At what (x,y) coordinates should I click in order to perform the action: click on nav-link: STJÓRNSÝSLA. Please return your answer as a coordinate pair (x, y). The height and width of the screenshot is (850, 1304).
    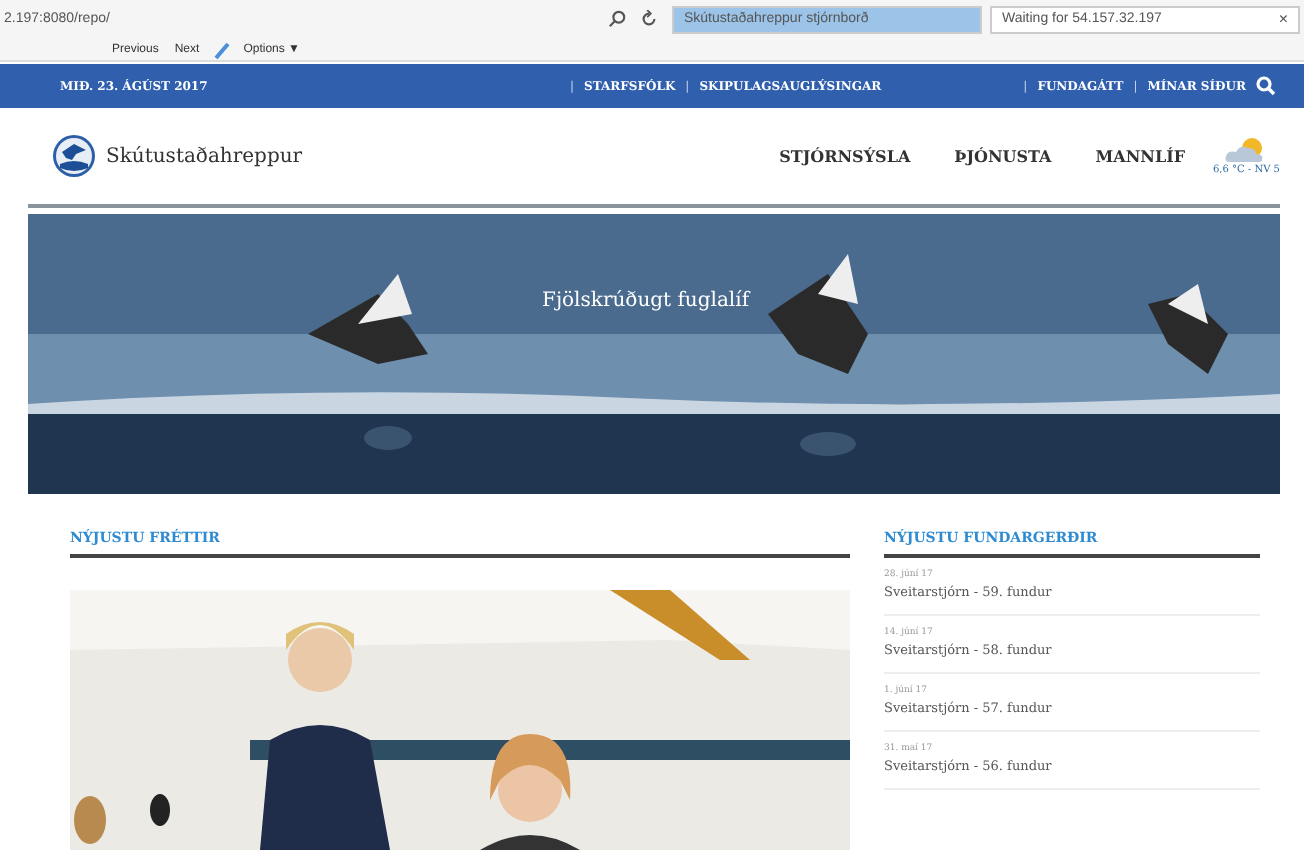
    Looking at the image, I should click on (845, 156).